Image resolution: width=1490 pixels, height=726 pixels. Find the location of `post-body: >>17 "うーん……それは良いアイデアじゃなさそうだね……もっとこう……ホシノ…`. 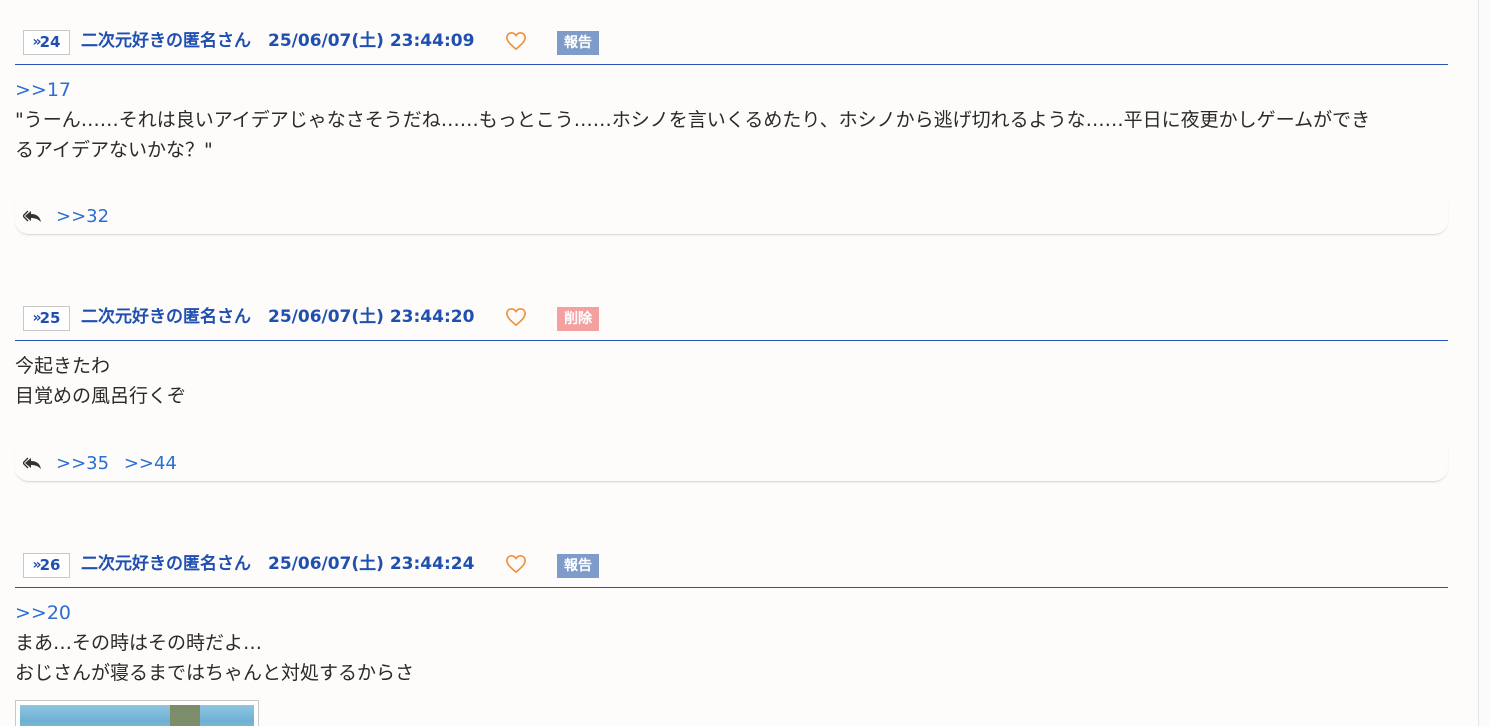

post-body: >>17 "うーん……それは良いアイデアじゃなさそうだね……もっとこう……ホシノ… is located at coordinates (731, 115).